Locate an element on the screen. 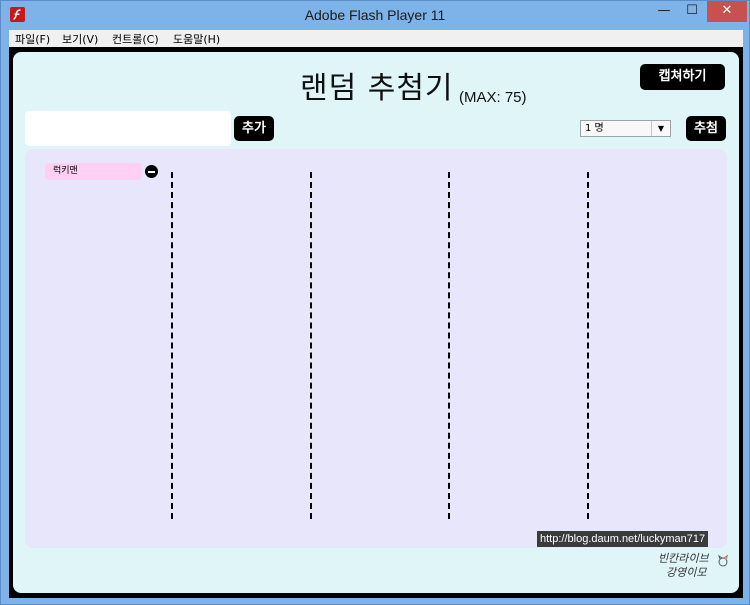  name-input is located at coordinates (128, 128).